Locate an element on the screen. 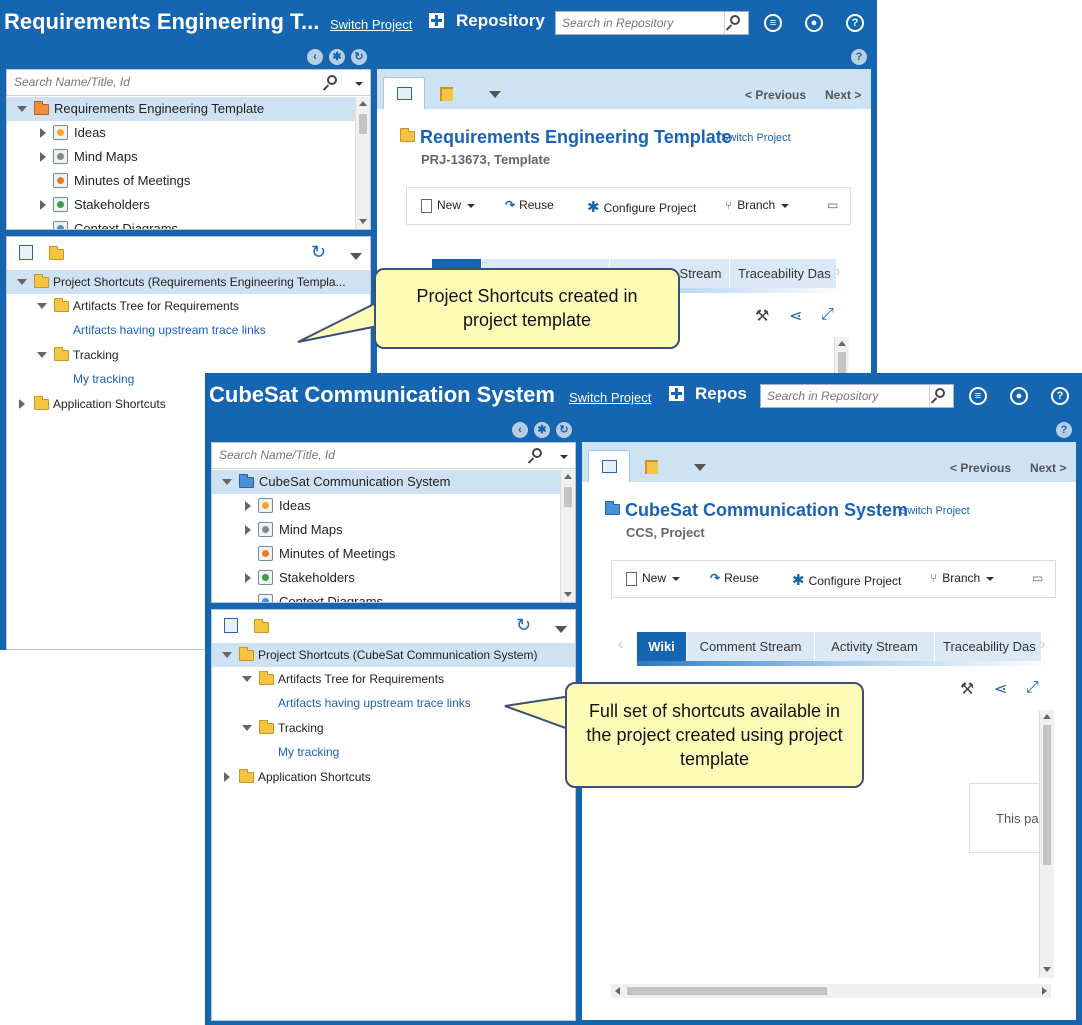 The width and height of the screenshot is (1082, 1025). tree-root: CubeSat Communication System is located at coordinates (386, 482).